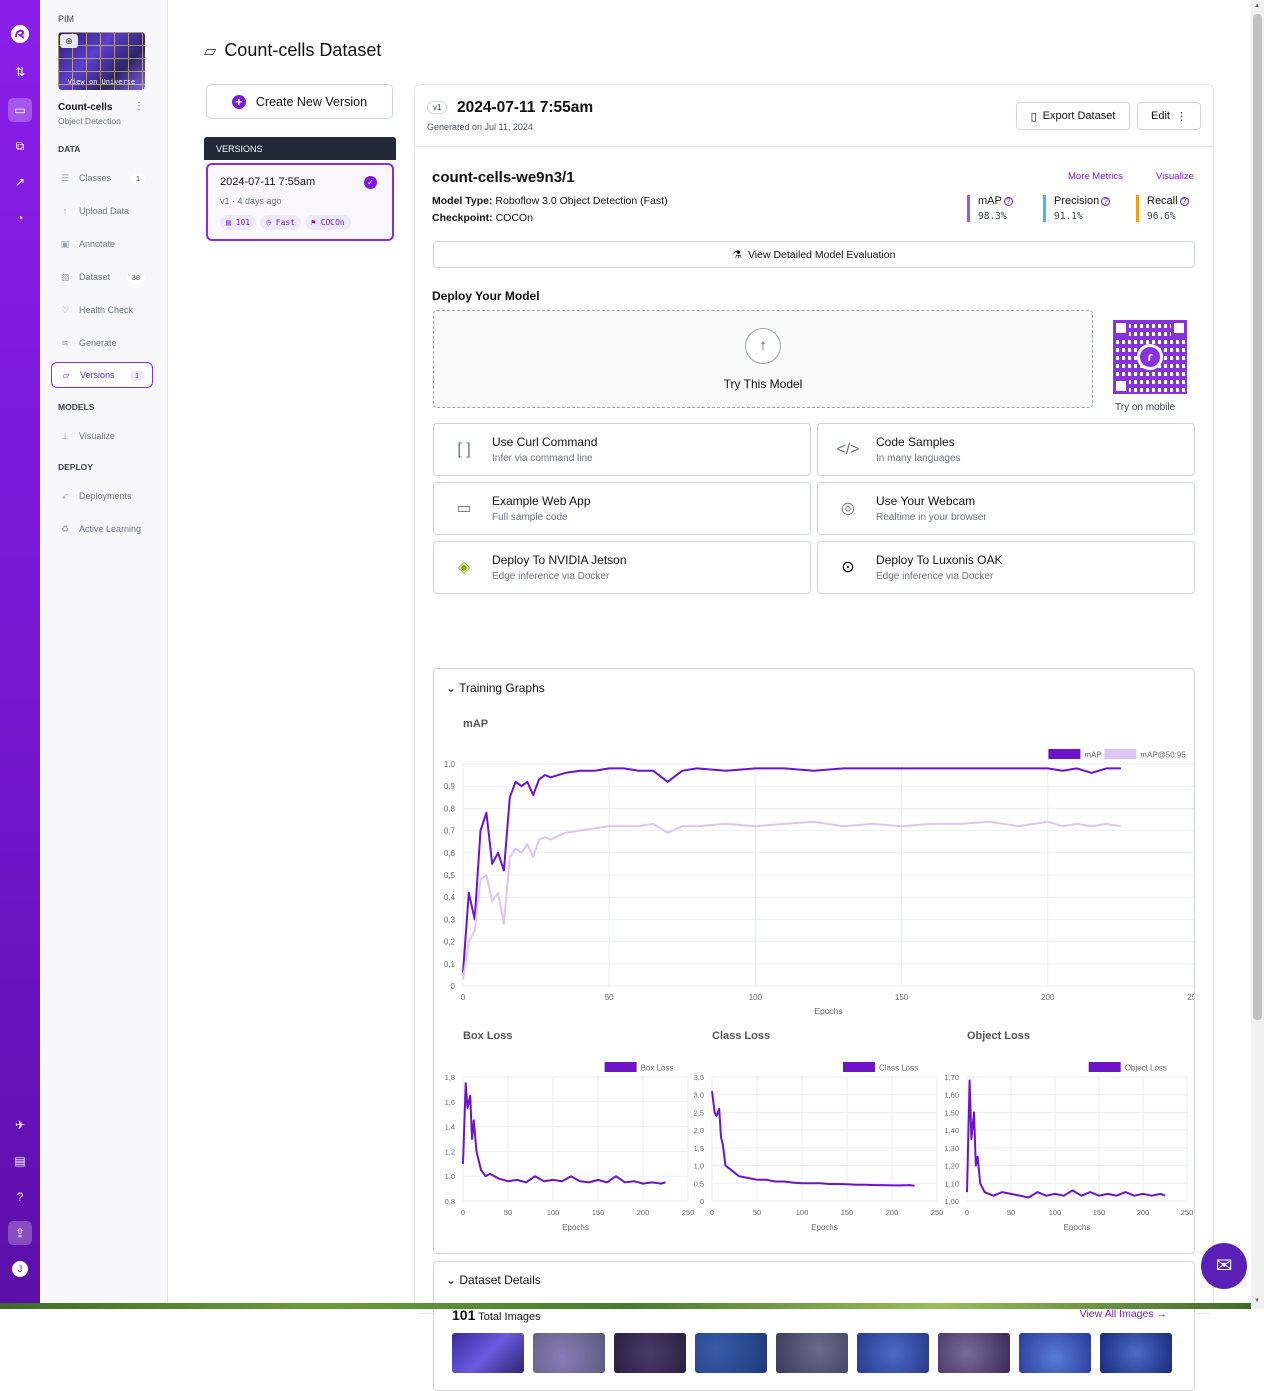 The height and width of the screenshot is (1391, 1264). What do you see at coordinates (102, 496) in the screenshot?
I see `sidebar-item-deployments: ➶ Deployments` at bounding box center [102, 496].